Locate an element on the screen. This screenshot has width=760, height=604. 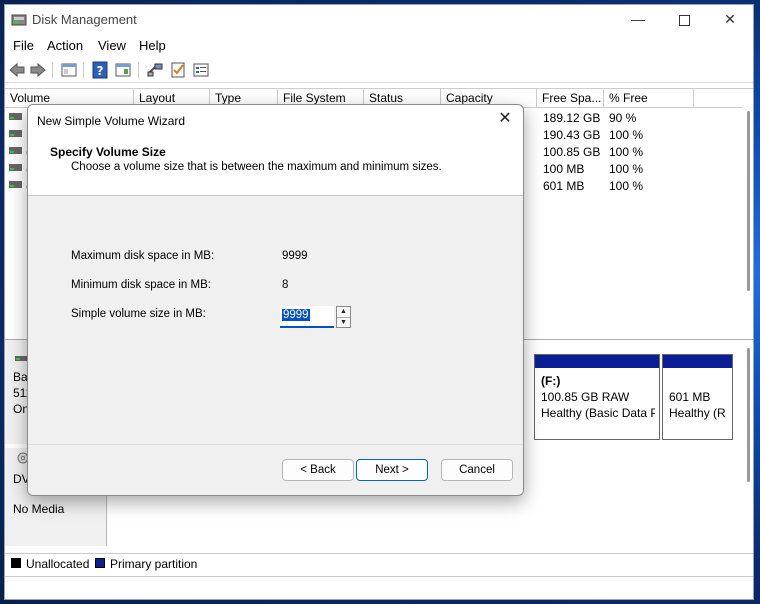
partition-f-name: (F:) is located at coordinates (551, 381).